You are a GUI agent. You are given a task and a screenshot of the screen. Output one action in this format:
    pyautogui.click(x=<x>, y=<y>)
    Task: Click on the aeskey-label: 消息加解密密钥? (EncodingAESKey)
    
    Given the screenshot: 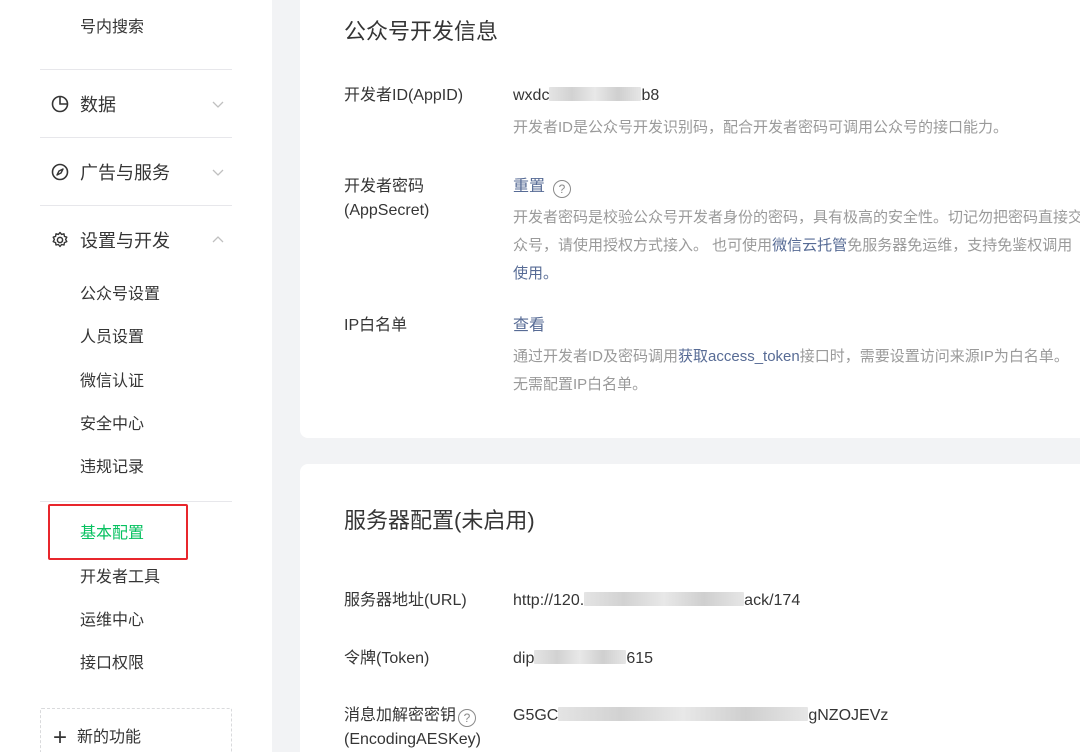 What is the action you would take?
    pyautogui.click(x=414, y=728)
    